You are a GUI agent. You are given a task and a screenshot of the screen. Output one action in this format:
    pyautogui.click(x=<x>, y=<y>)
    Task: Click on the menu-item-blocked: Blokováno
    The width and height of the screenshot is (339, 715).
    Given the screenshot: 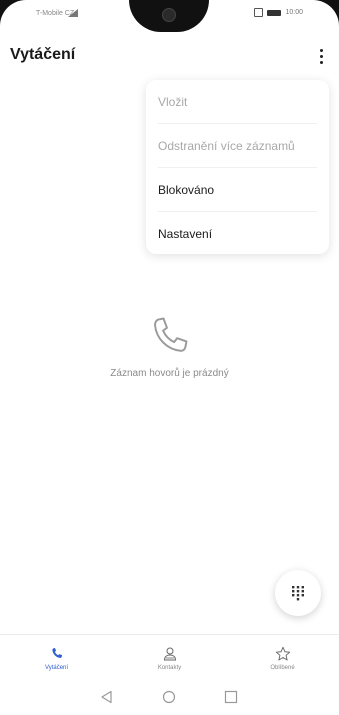 What is the action you would take?
    pyautogui.click(x=237, y=190)
    